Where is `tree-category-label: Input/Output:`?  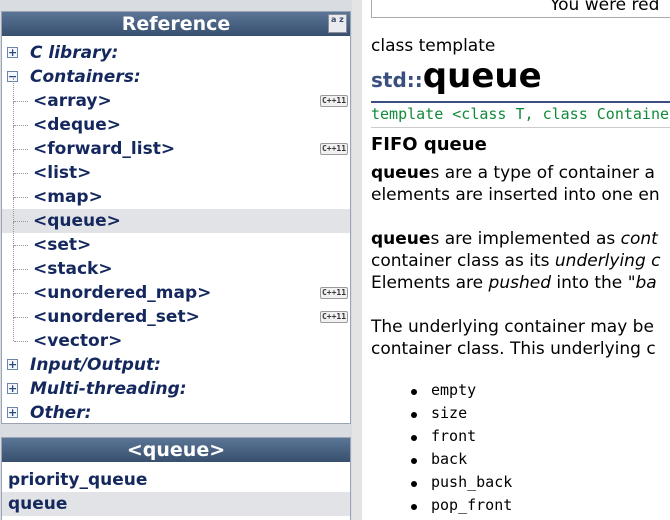
tree-category-label: Input/Output: is located at coordinates (95, 365).